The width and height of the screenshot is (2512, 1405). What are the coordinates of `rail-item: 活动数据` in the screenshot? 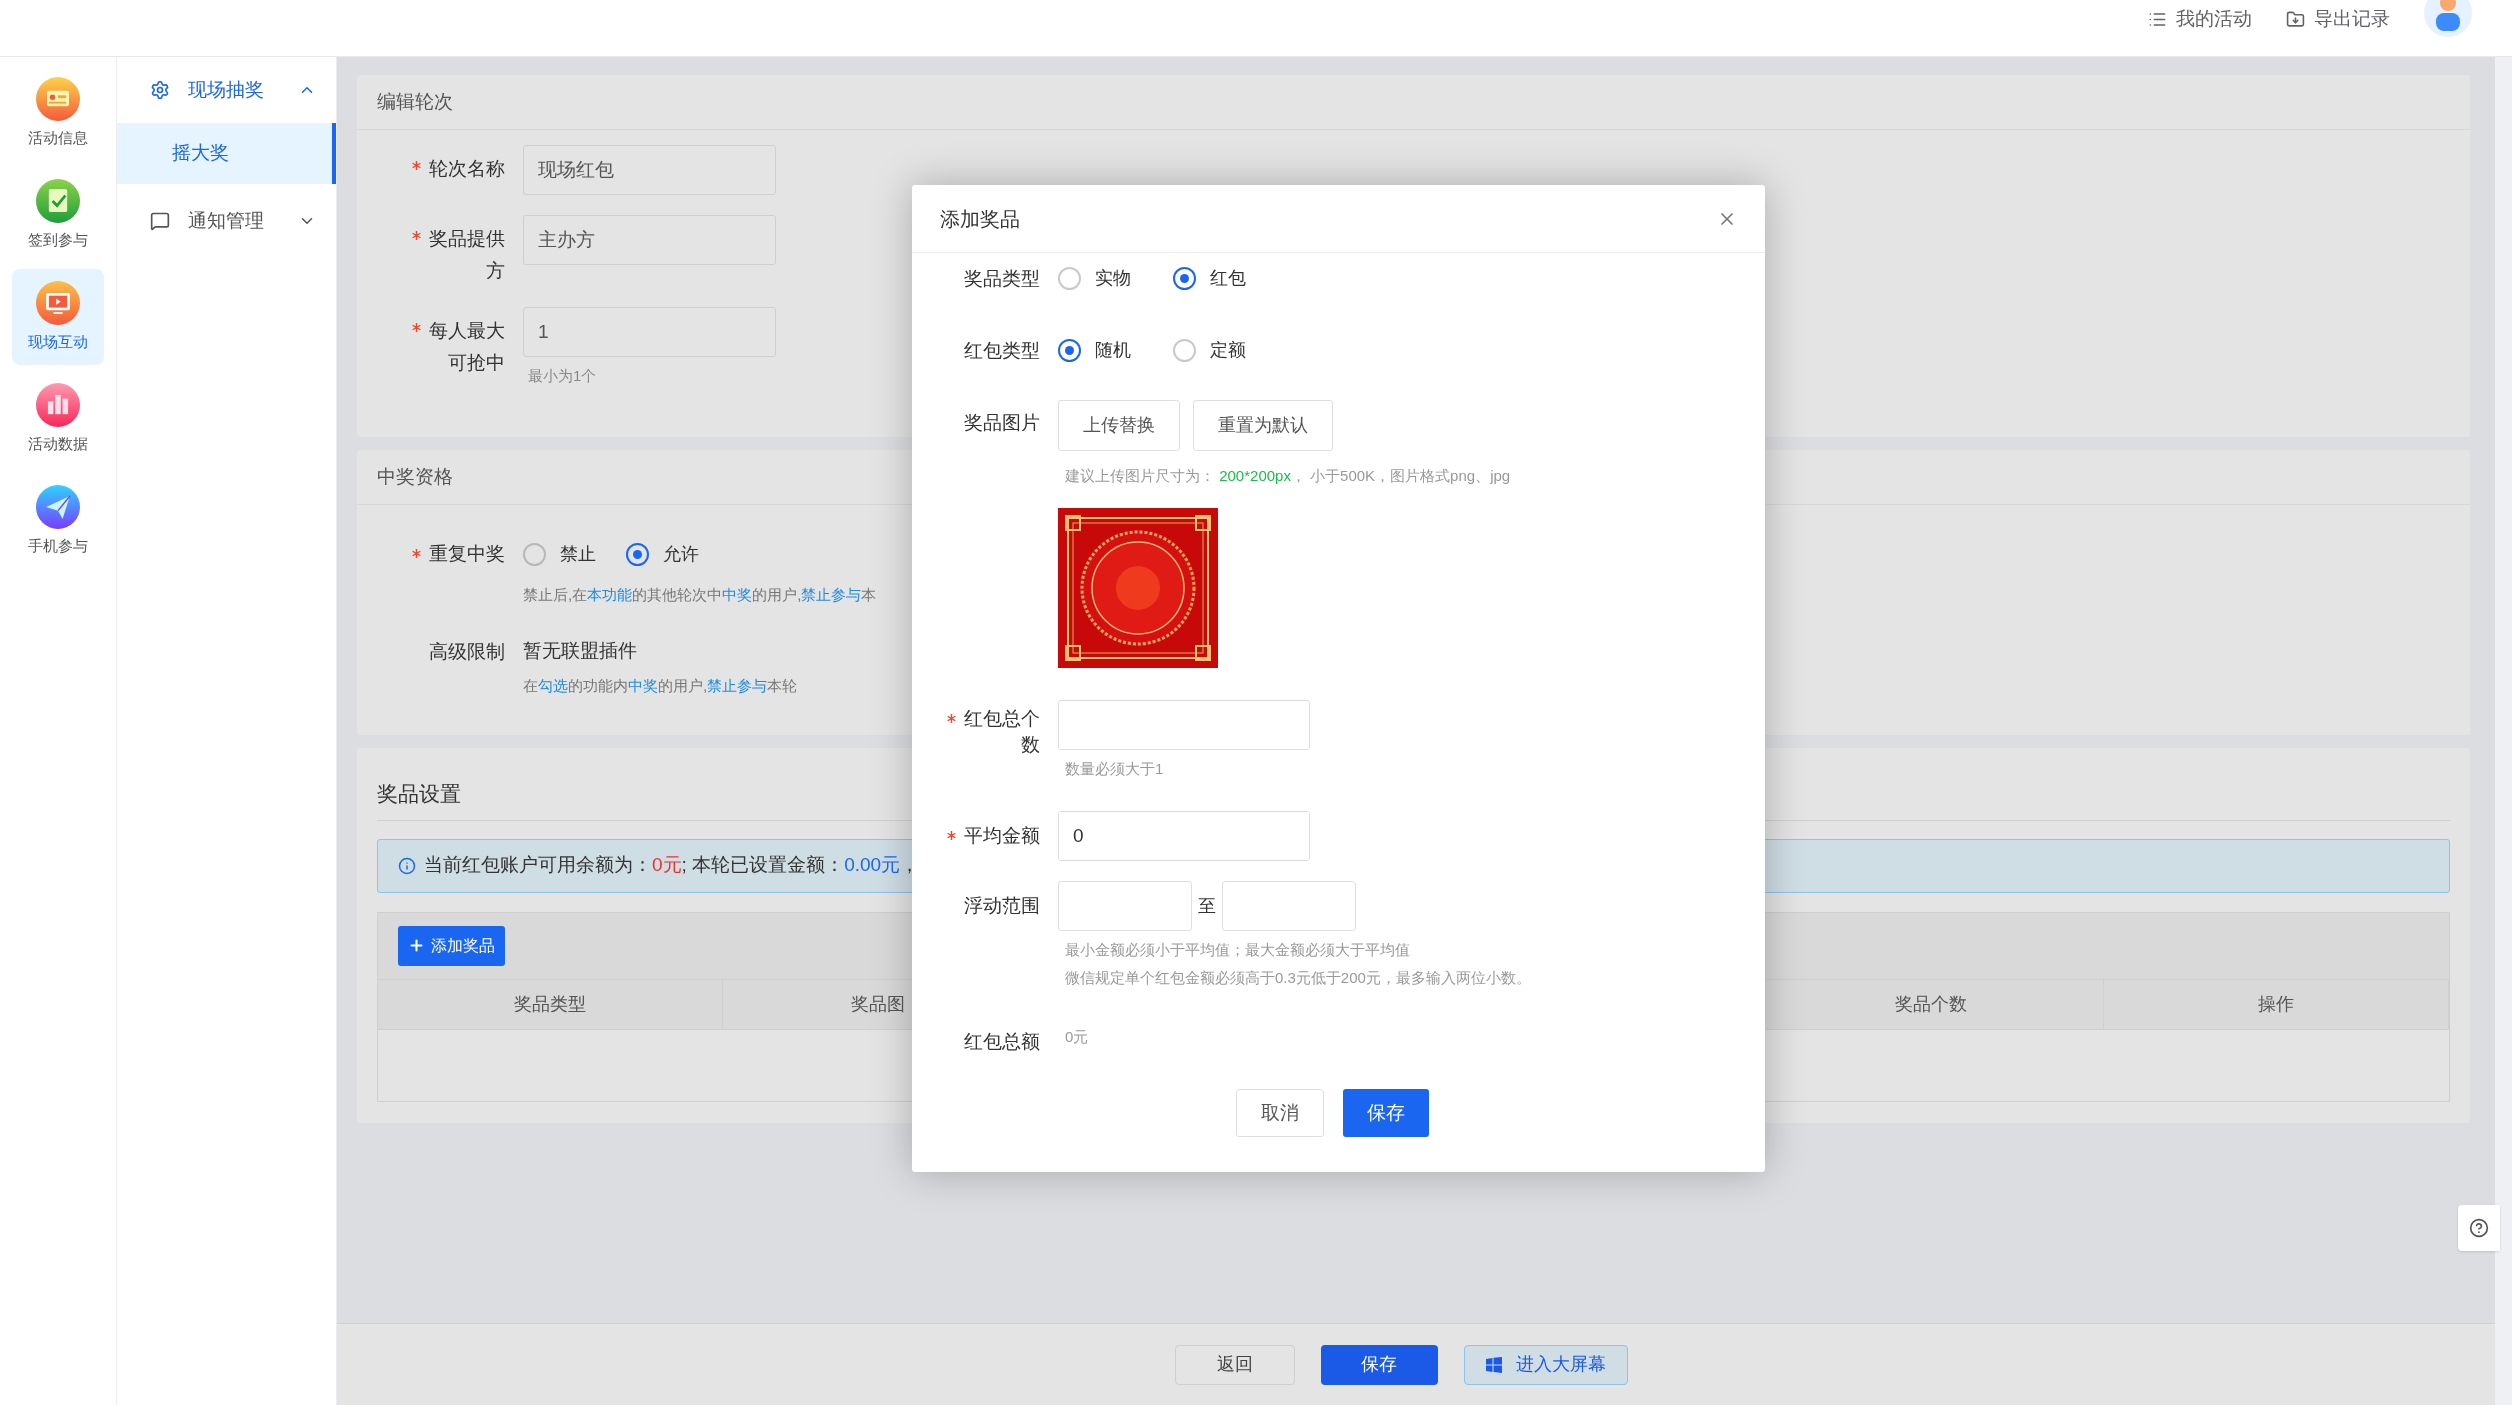 It's located at (58, 419).